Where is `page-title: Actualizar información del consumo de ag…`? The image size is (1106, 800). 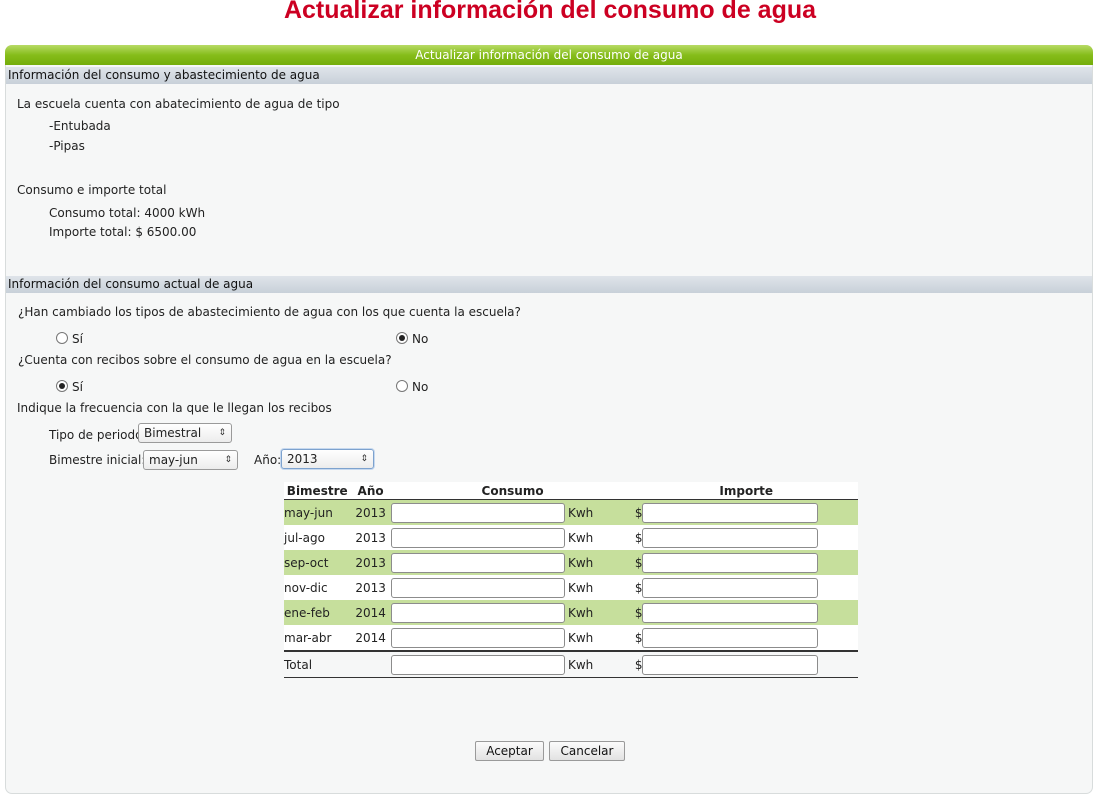
page-title: Actualizar información del consumo de ag… is located at coordinates (550, 12).